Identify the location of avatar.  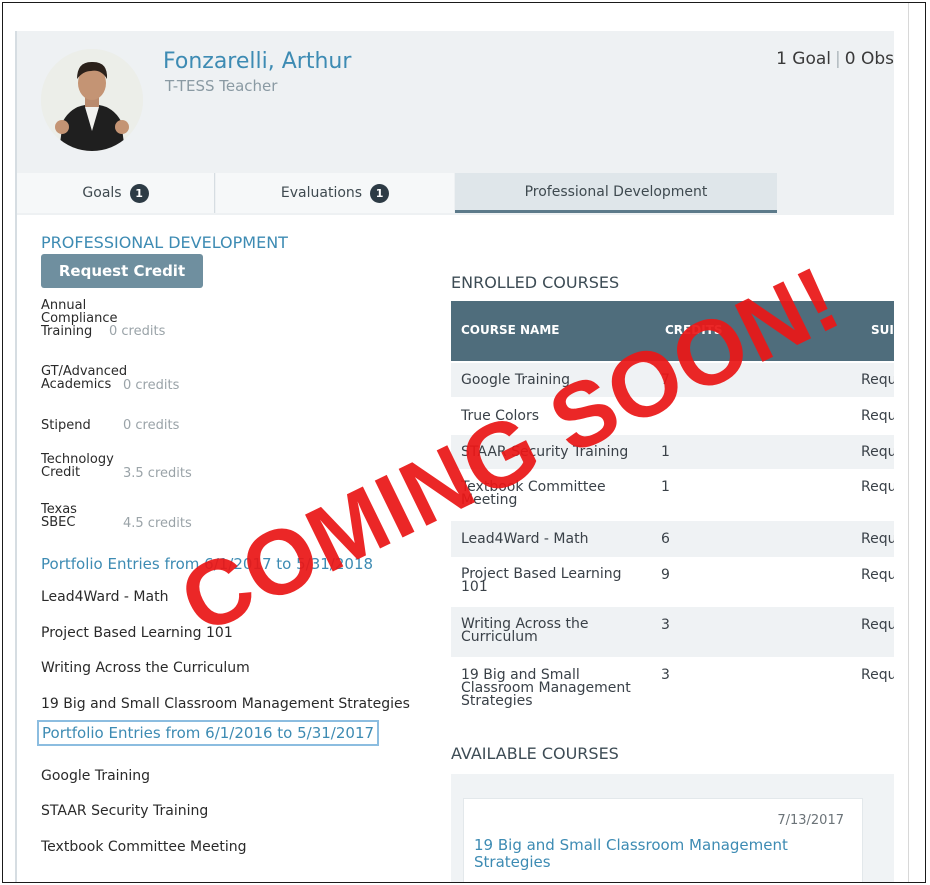
(92, 100).